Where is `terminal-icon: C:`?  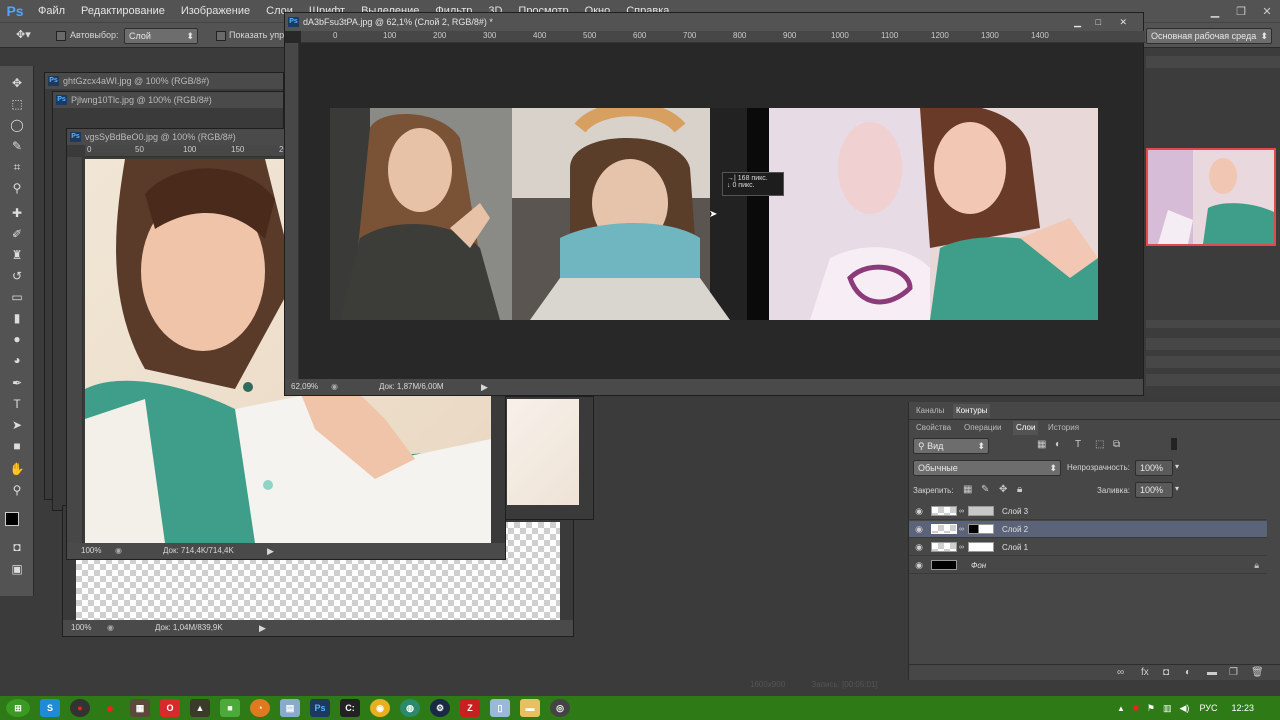
terminal-icon: C: is located at coordinates (350, 708).